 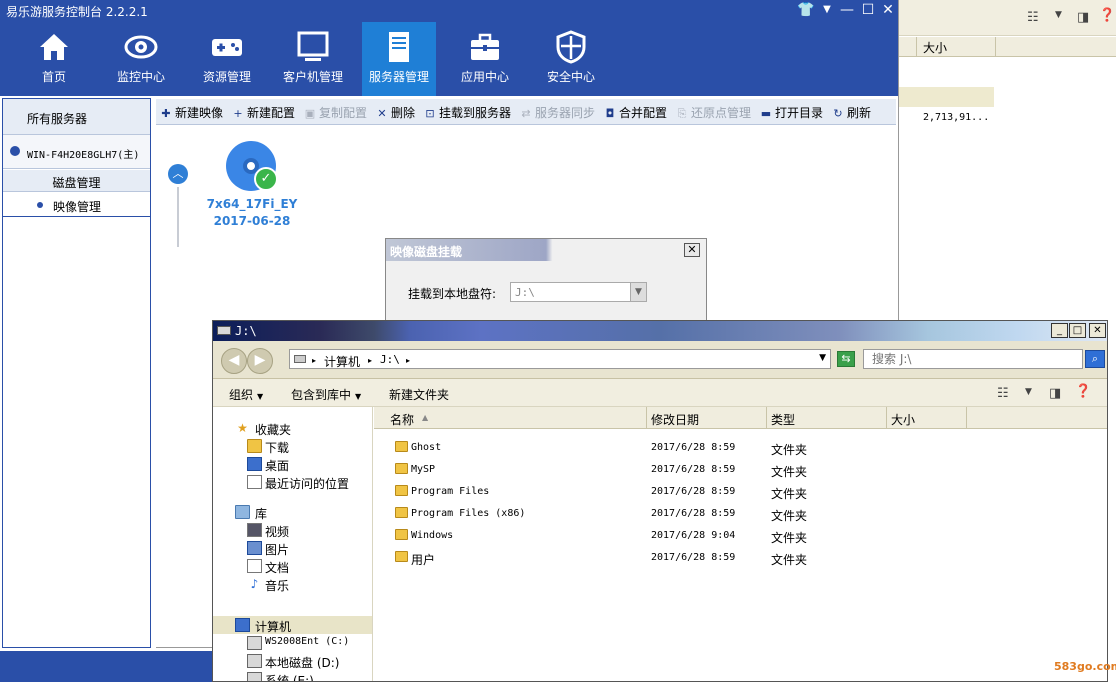 What do you see at coordinates (238, 113) in the screenshot?
I see `plus-icon: +` at bounding box center [238, 113].